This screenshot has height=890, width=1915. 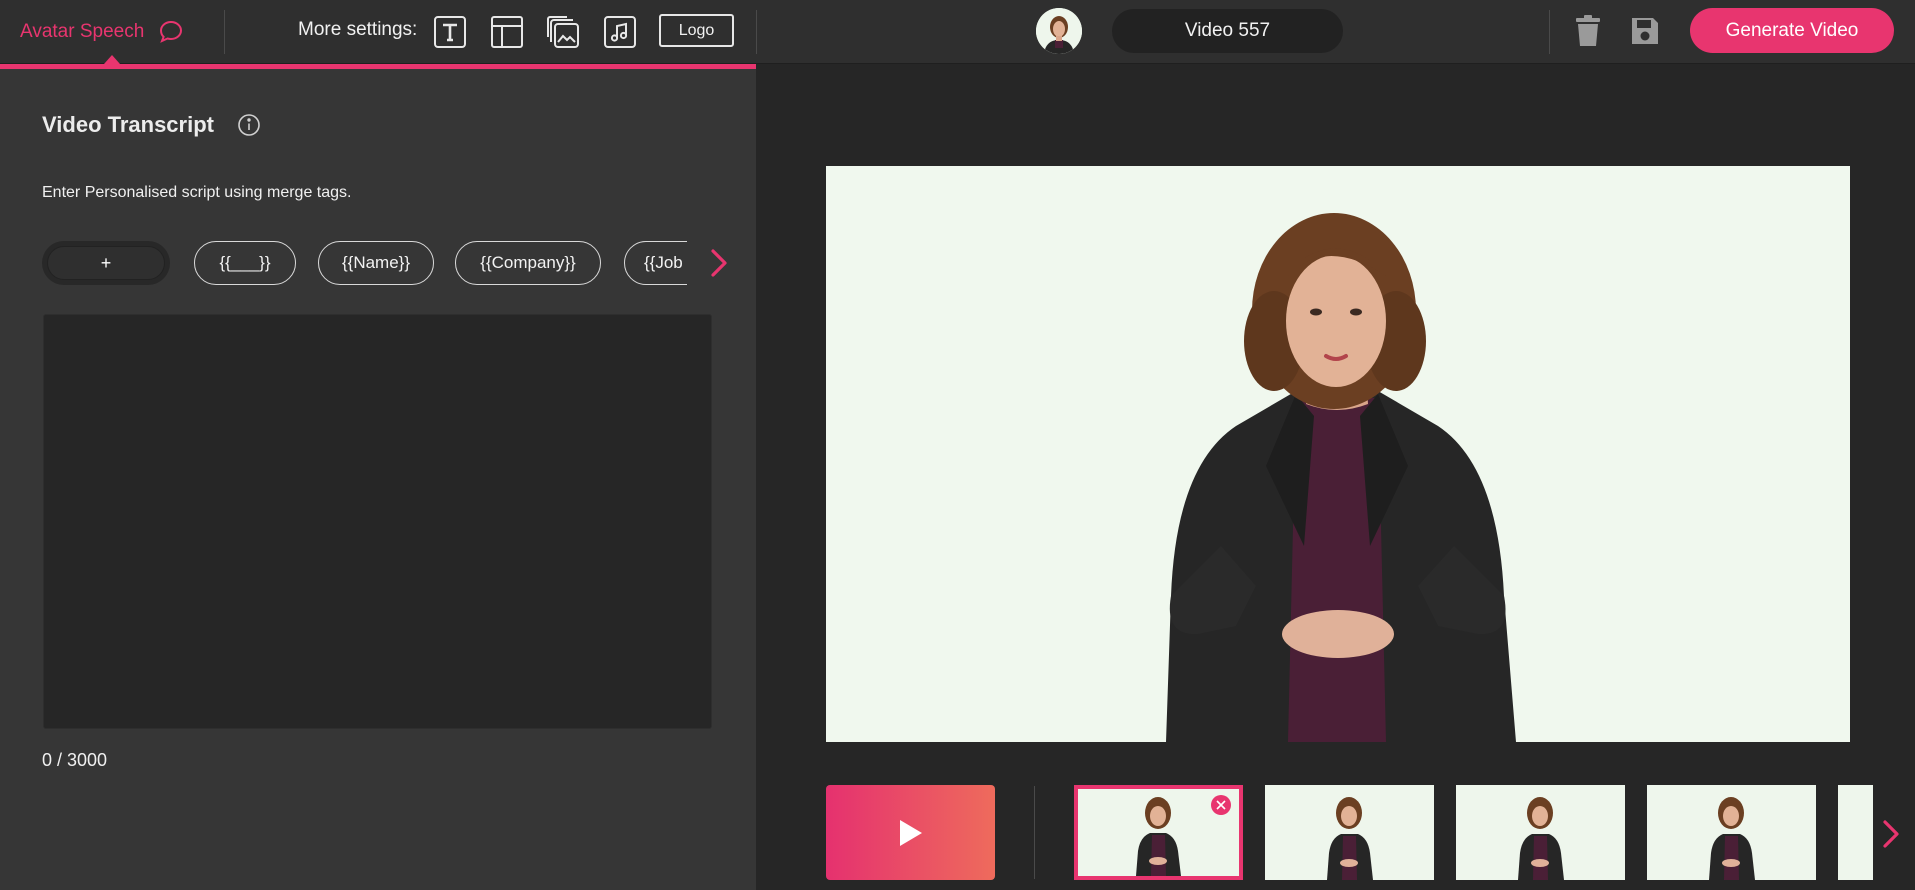 What do you see at coordinates (112, 59) in the screenshot?
I see `active-tab-caret` at bounding box center [112, 59].